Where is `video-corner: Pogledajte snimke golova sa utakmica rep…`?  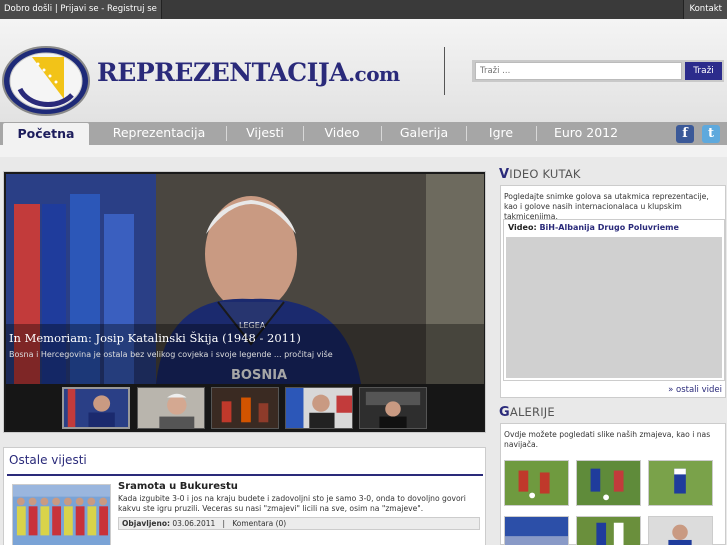
video-corner: Pogledajte snimke golova sa utakmica rep… is located at coordinates (613, 291).